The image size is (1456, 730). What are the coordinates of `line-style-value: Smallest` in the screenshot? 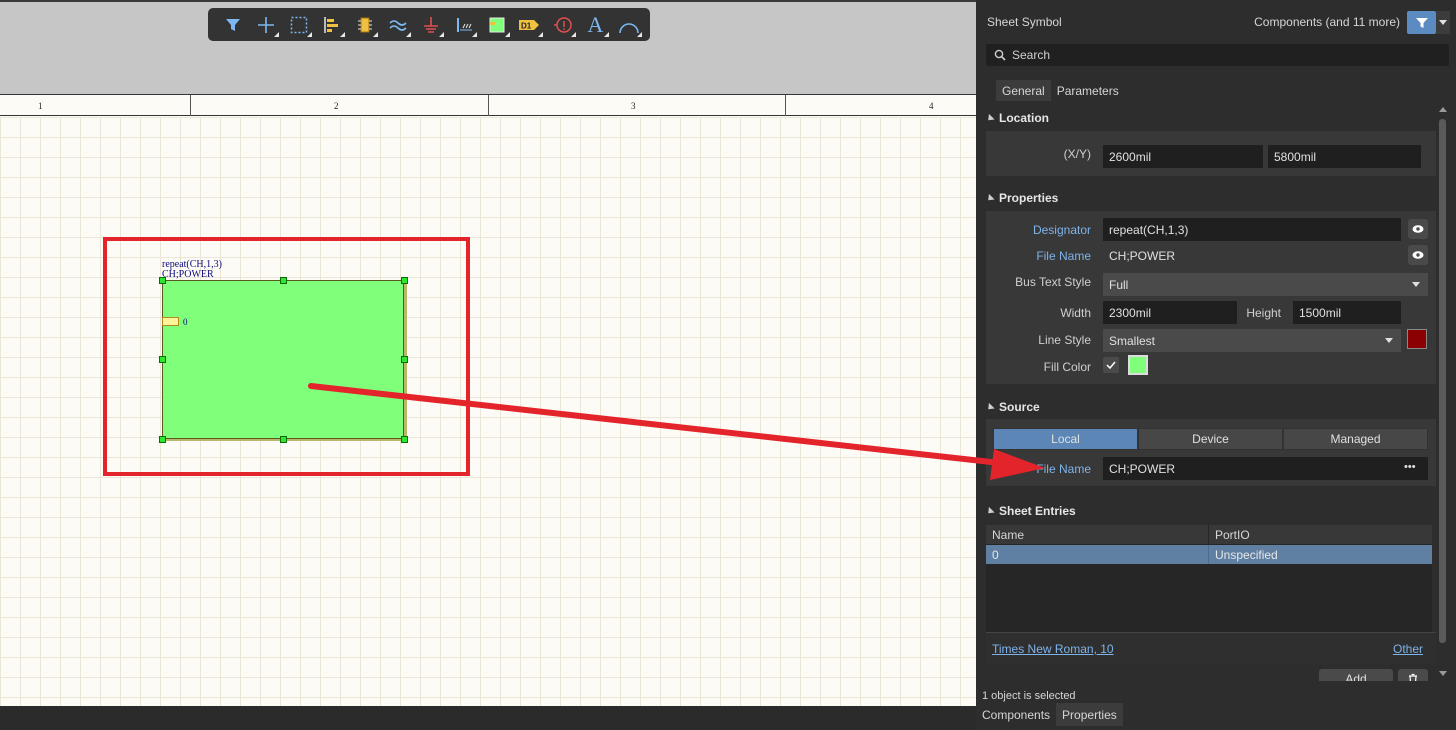 It's located at (1132, 340).